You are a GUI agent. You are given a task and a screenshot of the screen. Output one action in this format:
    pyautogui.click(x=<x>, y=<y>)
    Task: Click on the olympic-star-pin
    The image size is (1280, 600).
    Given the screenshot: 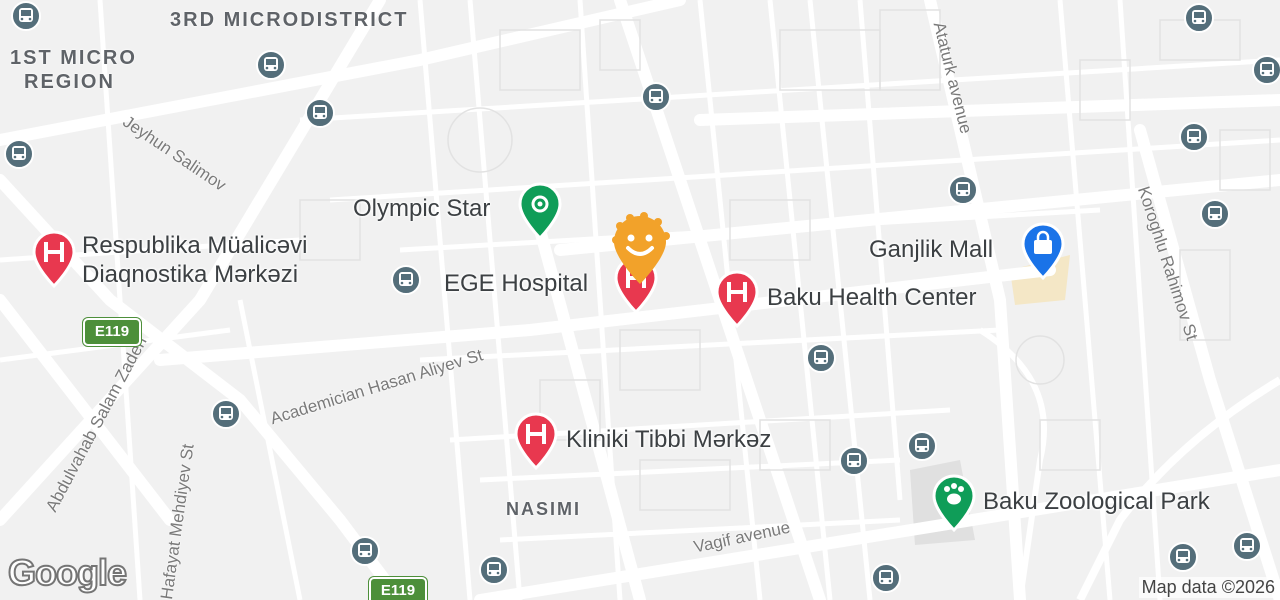 What is the action you would take?
    pyautogui.click(x=540, y=211)
    